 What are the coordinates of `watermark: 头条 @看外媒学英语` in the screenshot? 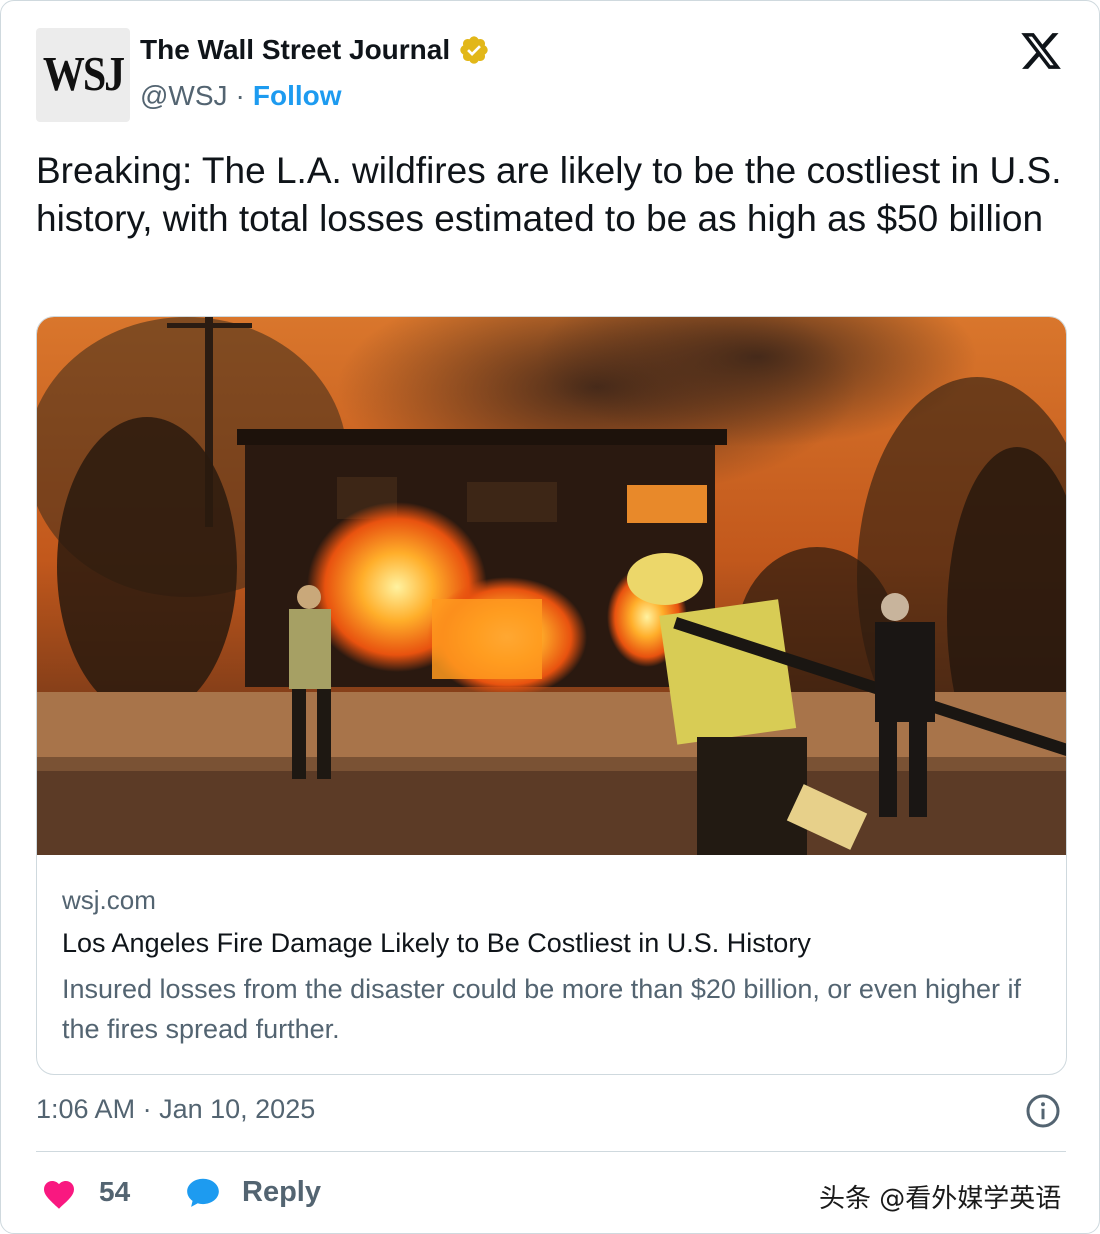 It's located at (940, 1199).